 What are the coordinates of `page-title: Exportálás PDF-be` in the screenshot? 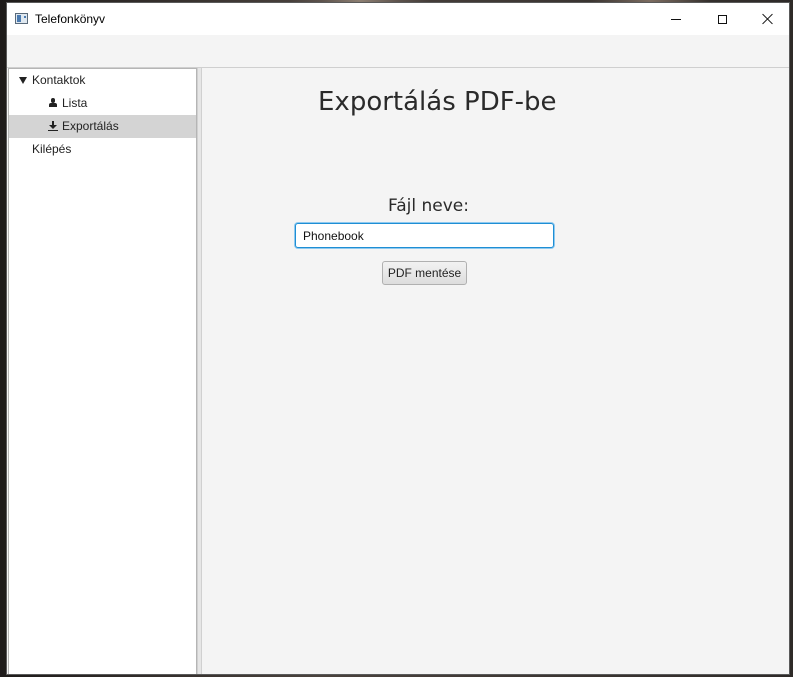 It's located at (437, 102).